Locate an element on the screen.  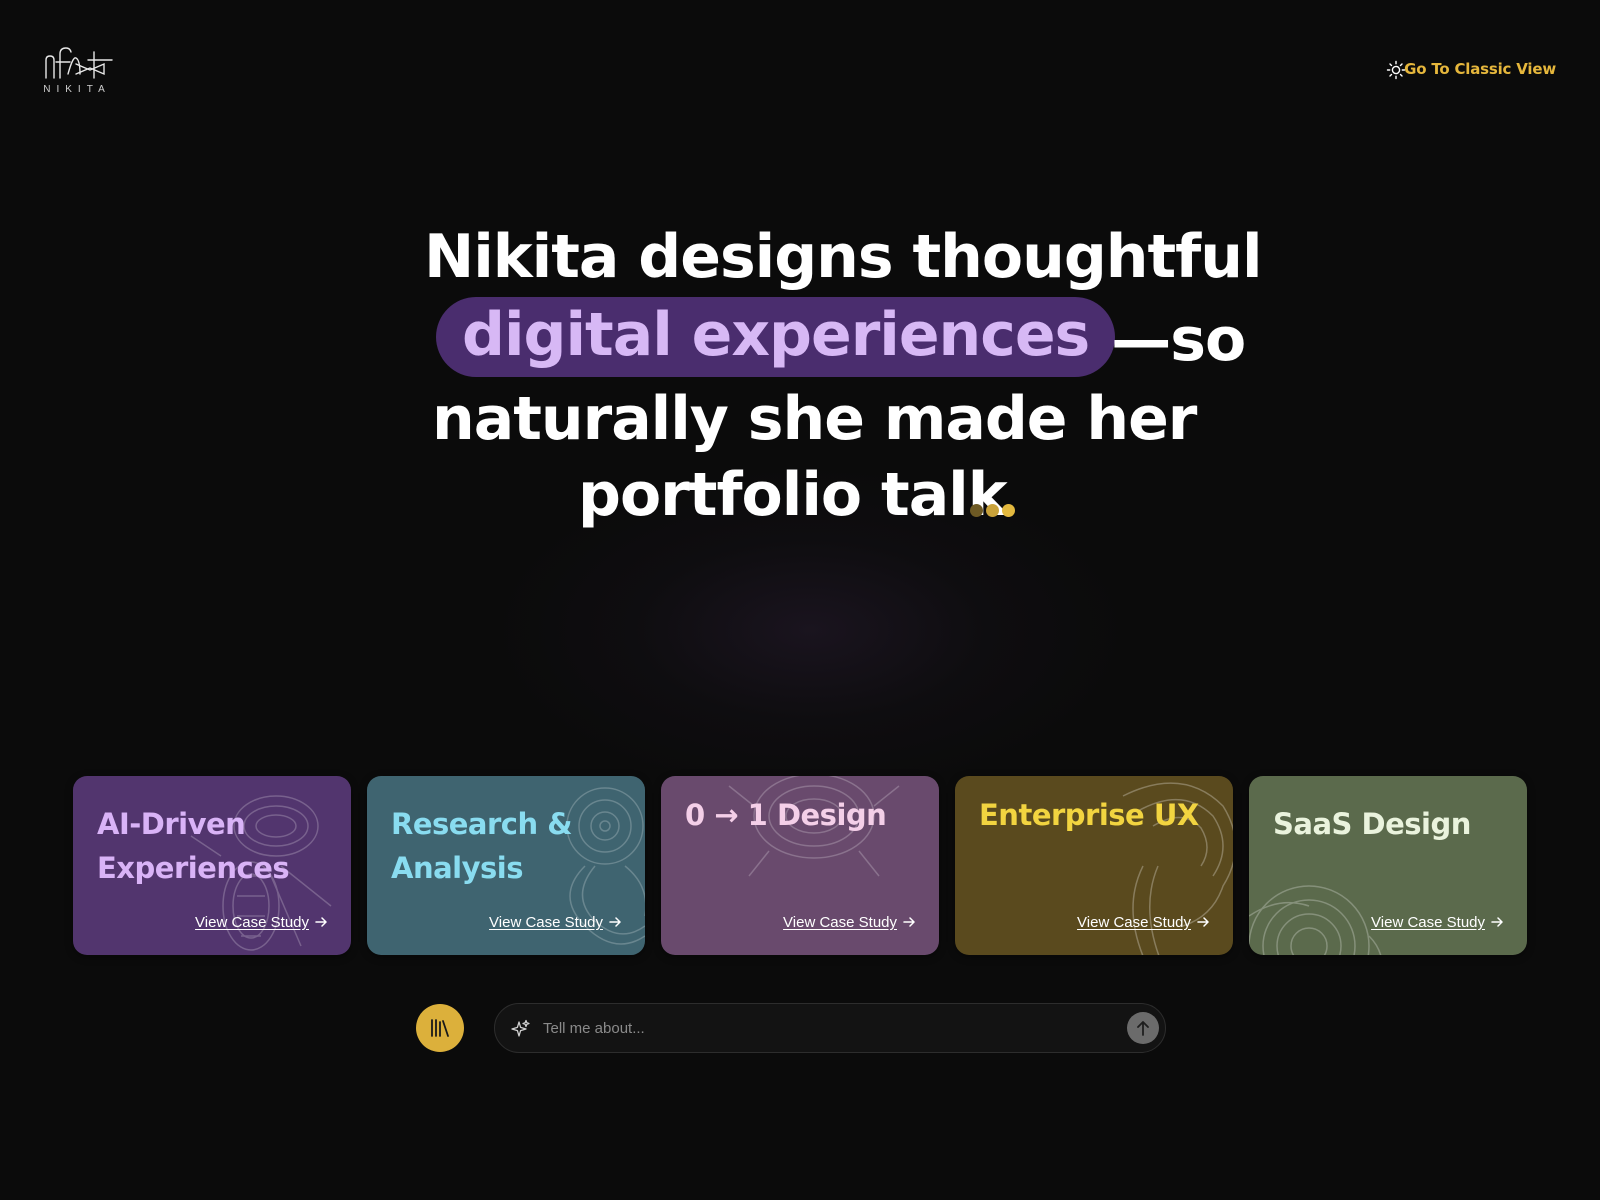
library-icon is located at coordinates (440, 1028).